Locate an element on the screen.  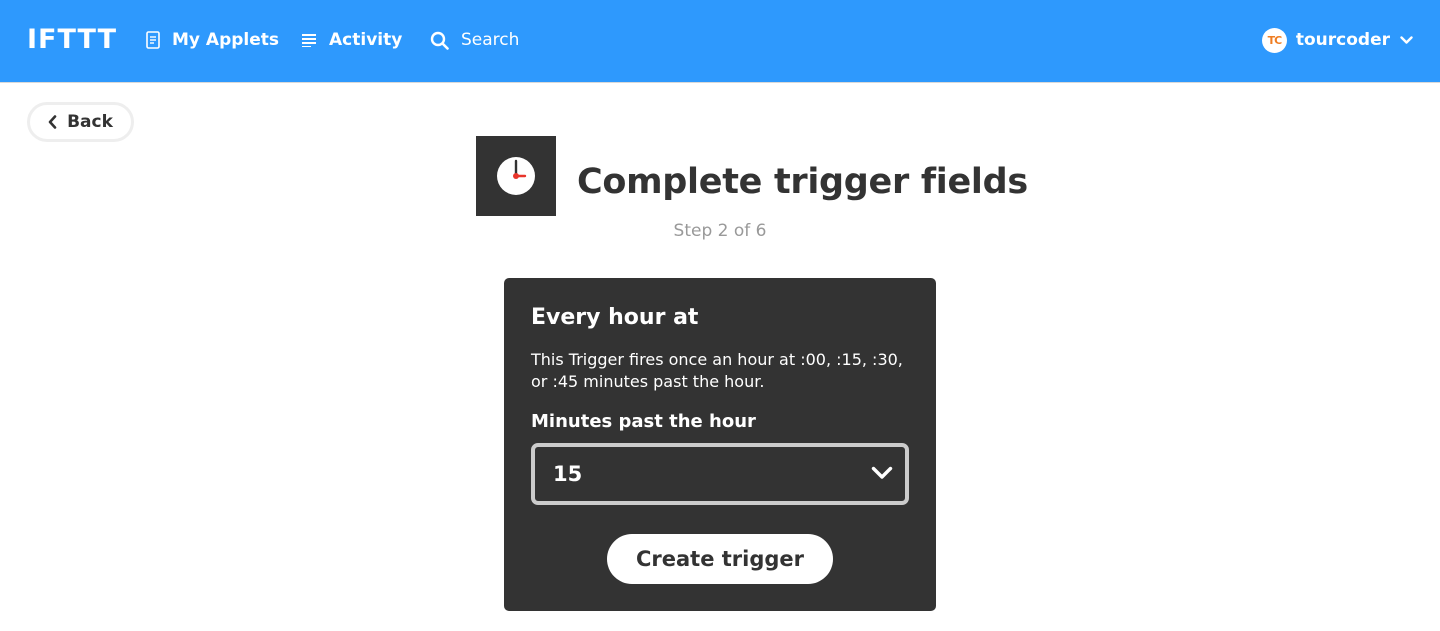
nav-my-applets-label: My Applets is located at coordinates (226, 40).